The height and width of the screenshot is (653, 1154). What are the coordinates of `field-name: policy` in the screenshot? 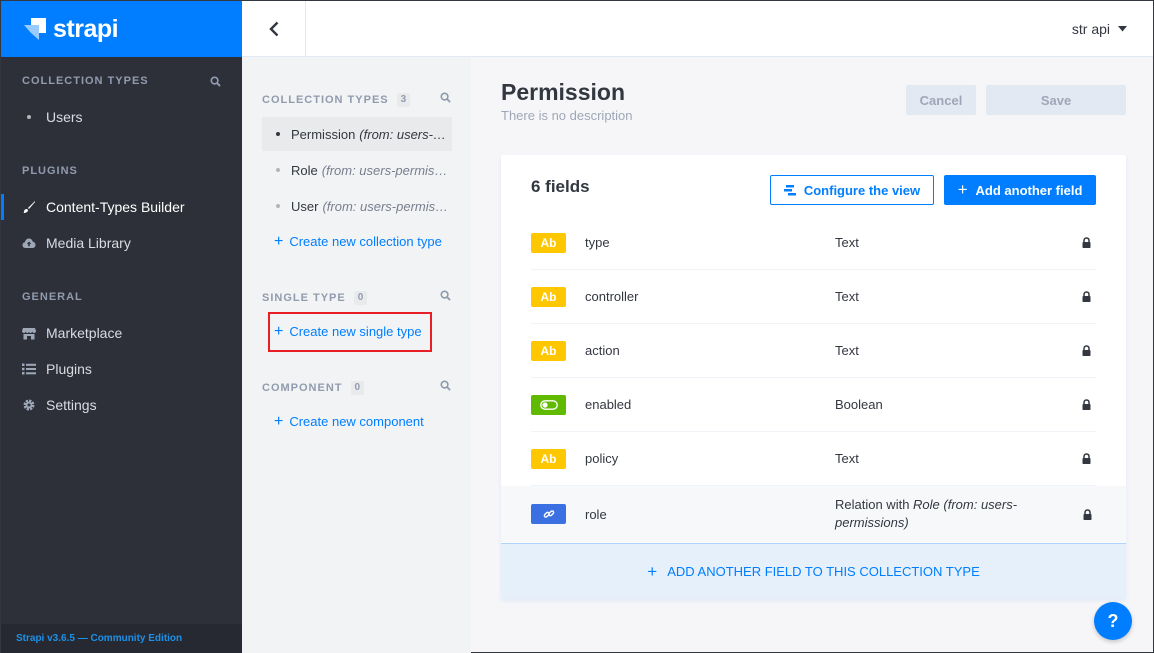 It's located at (602, 458).